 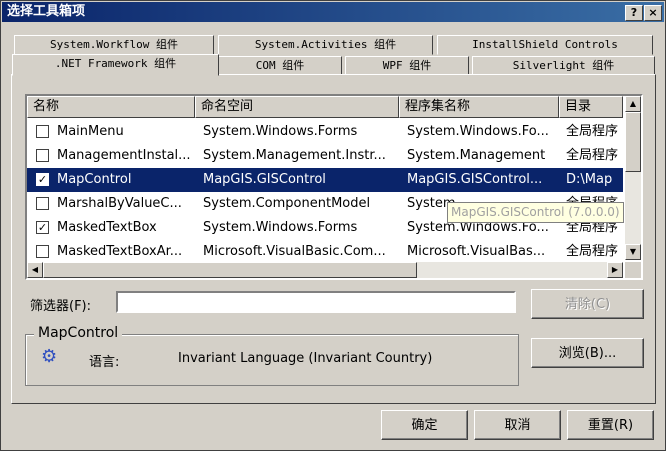 What do you see at coordinates (476, 155) in the screenshot?
I see `cell-assembly: System.Management` at bounding box center [476, 155].